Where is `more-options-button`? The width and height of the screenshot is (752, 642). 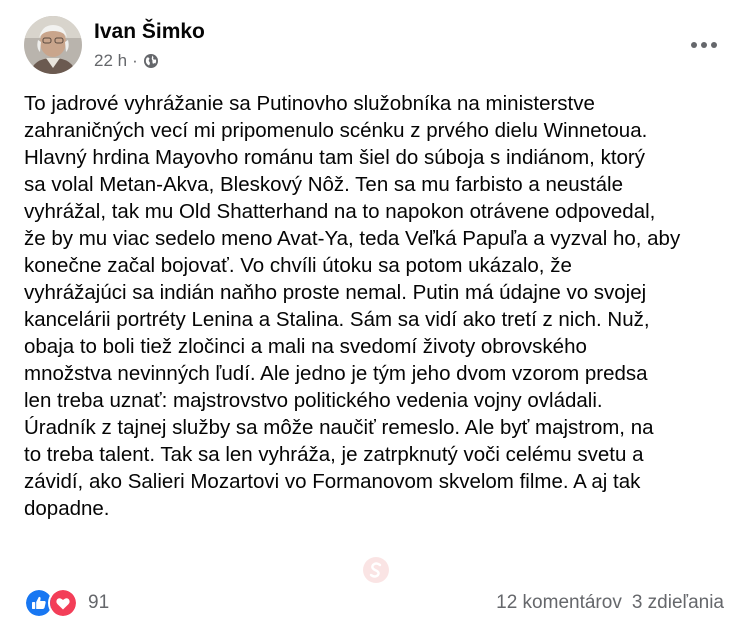
more-options-button is located at coordinates (704, 45).